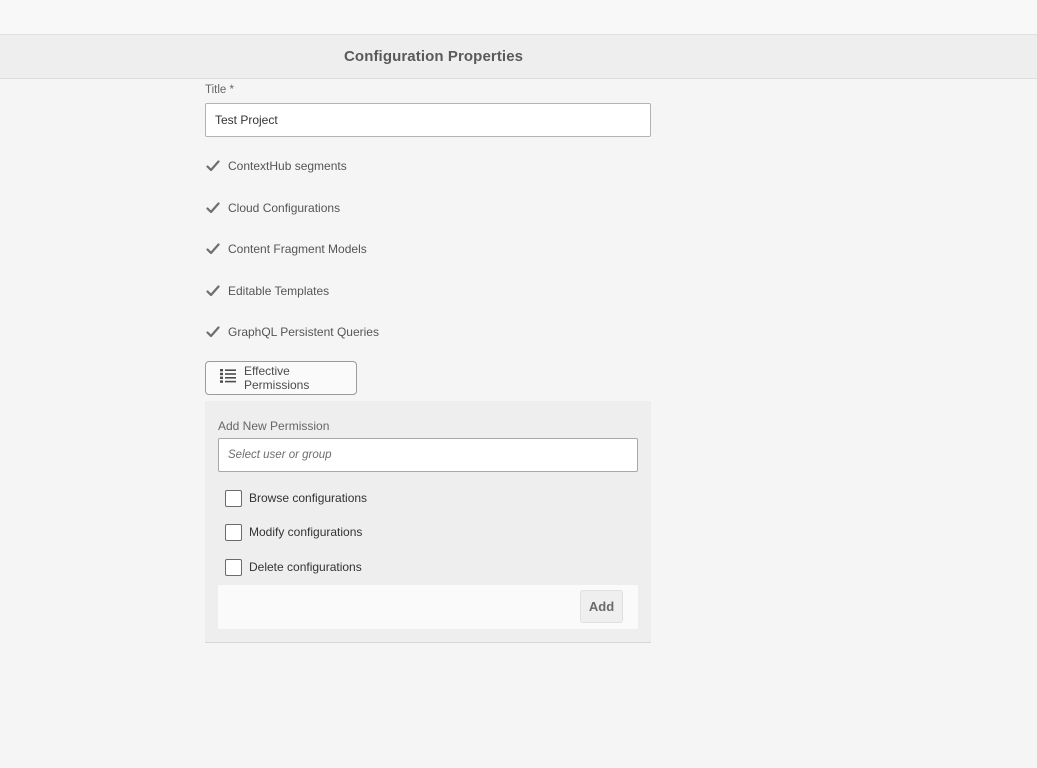 The height and width of the screenshot is (768, 1037). Describe the element at coordinates (303, 332) in the screenshot. I see `checkbox-label: GraphQL Persistent Queries` at that location.